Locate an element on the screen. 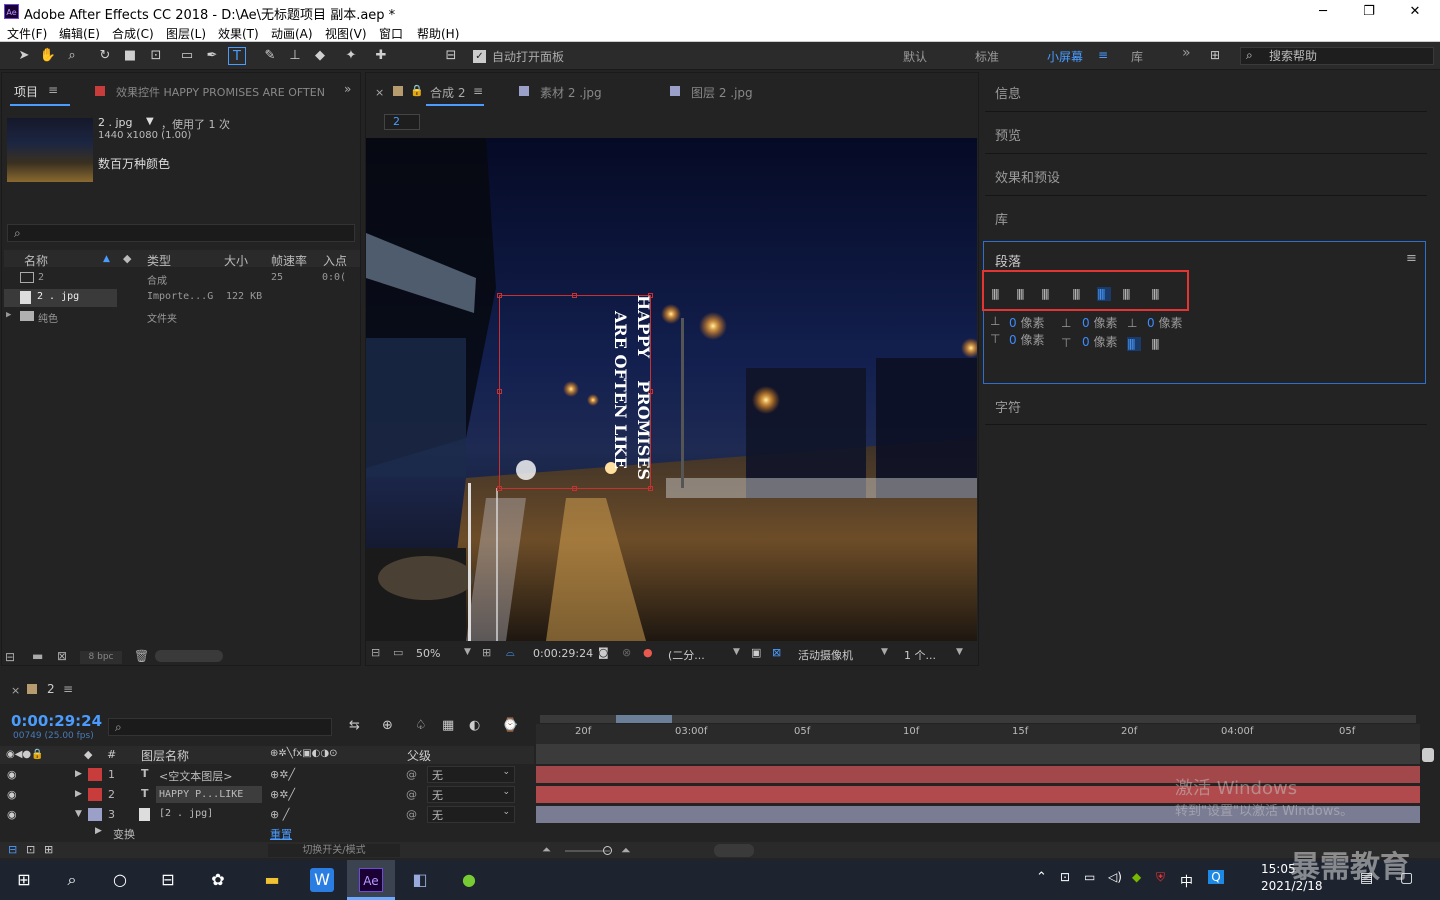 Image resolution: width=1440 pixels, height=900 pixels. transparency-grid-icon: ⊠ is located at coordinates (776, 652).